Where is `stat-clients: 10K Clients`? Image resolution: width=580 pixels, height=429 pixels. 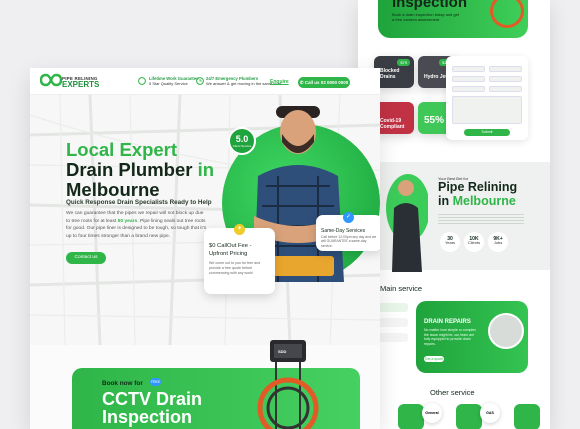
stat-clients: 10K Clients is located at coordinates (474, 242).